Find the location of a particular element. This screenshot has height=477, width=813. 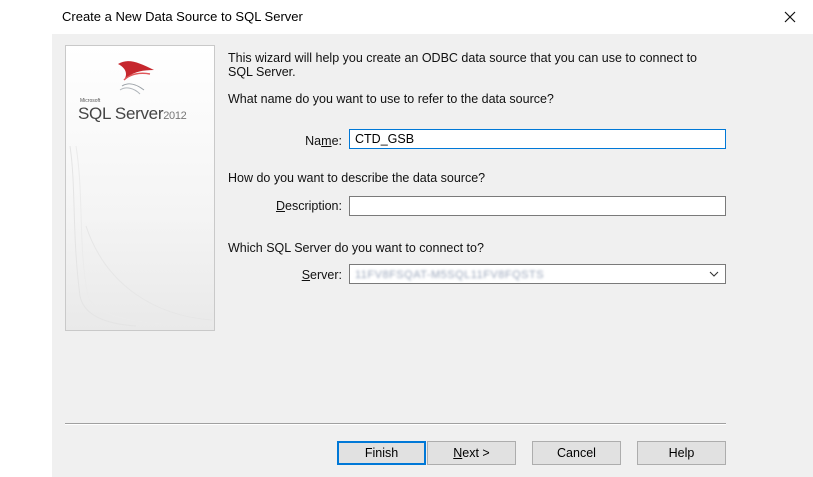

close-button is located at coordinates (790, 17).